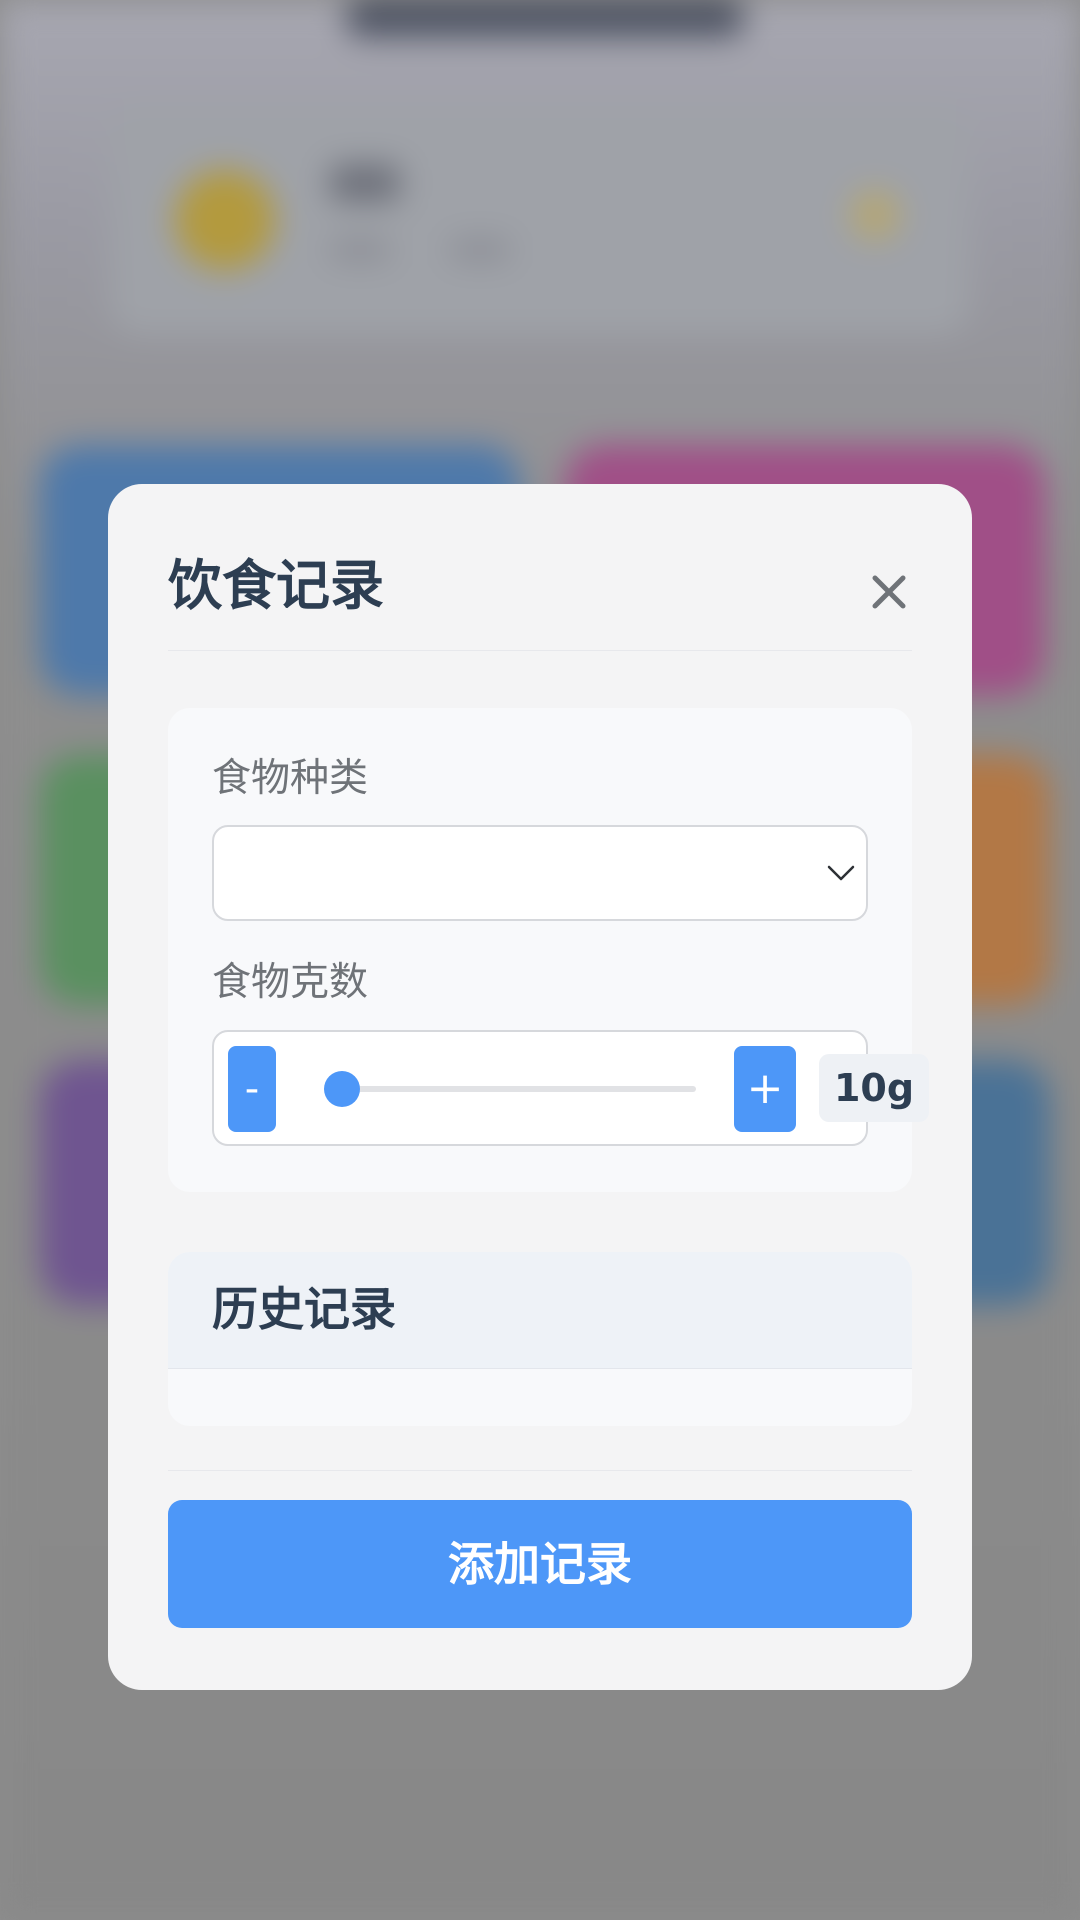 This screenshot has width=1080, height=1920. Describe the element at coordinates (540, 1310) in the screenshot. I see `history-header: 历史记录` at that location.